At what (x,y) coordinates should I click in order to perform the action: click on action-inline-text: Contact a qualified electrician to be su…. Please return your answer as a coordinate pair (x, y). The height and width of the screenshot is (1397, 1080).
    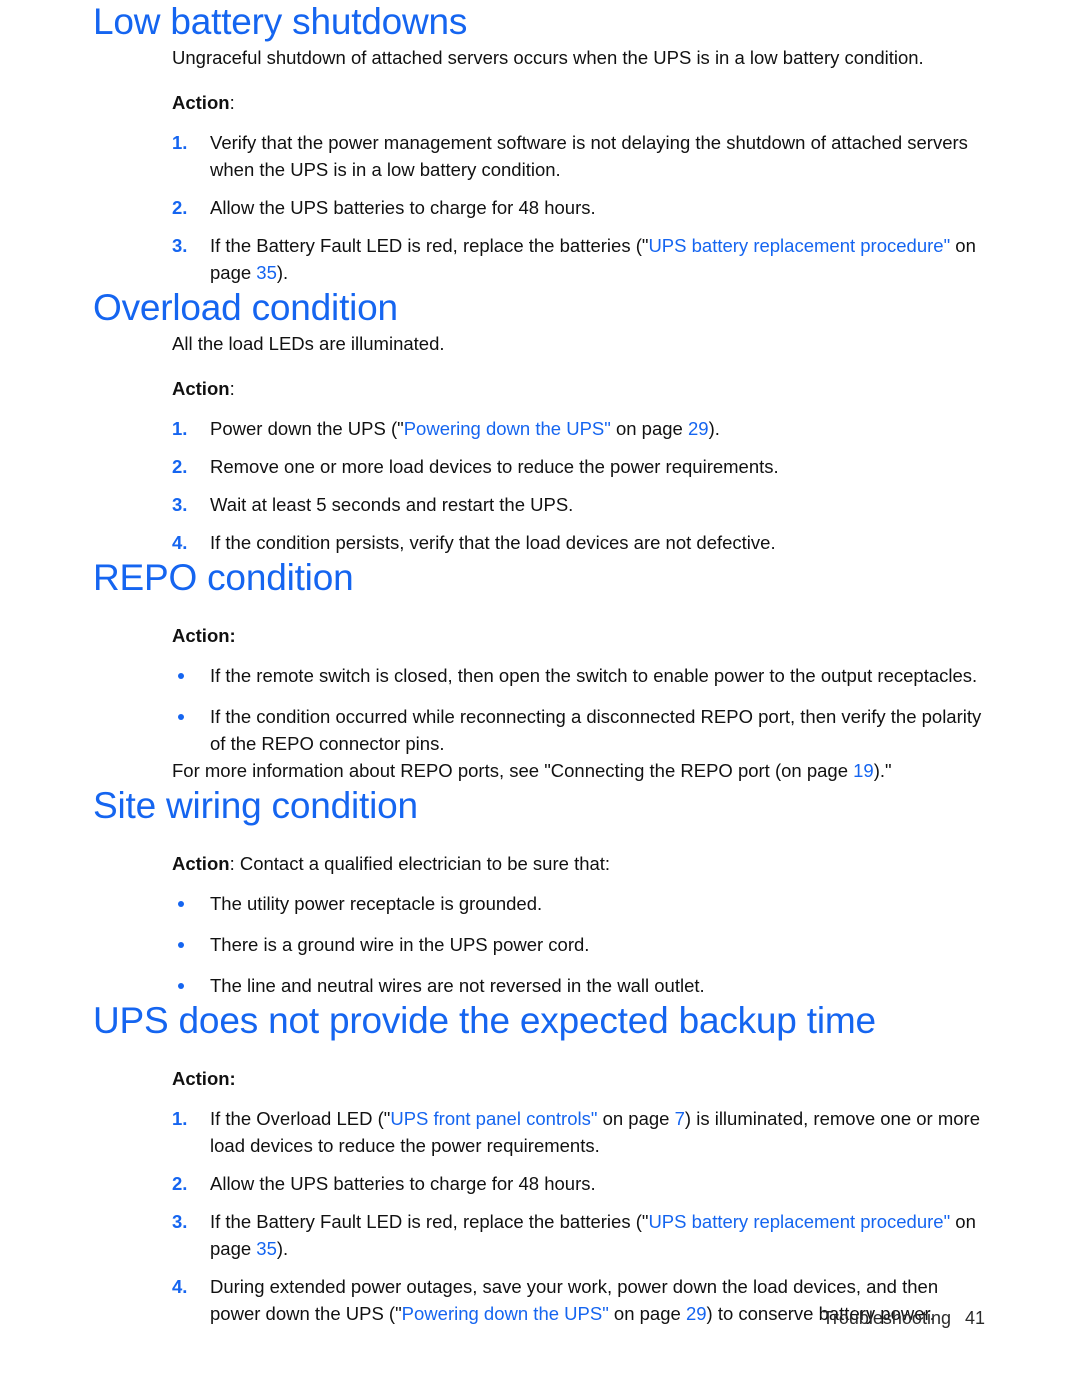
    Looking at the image, I should click on (422, 863).